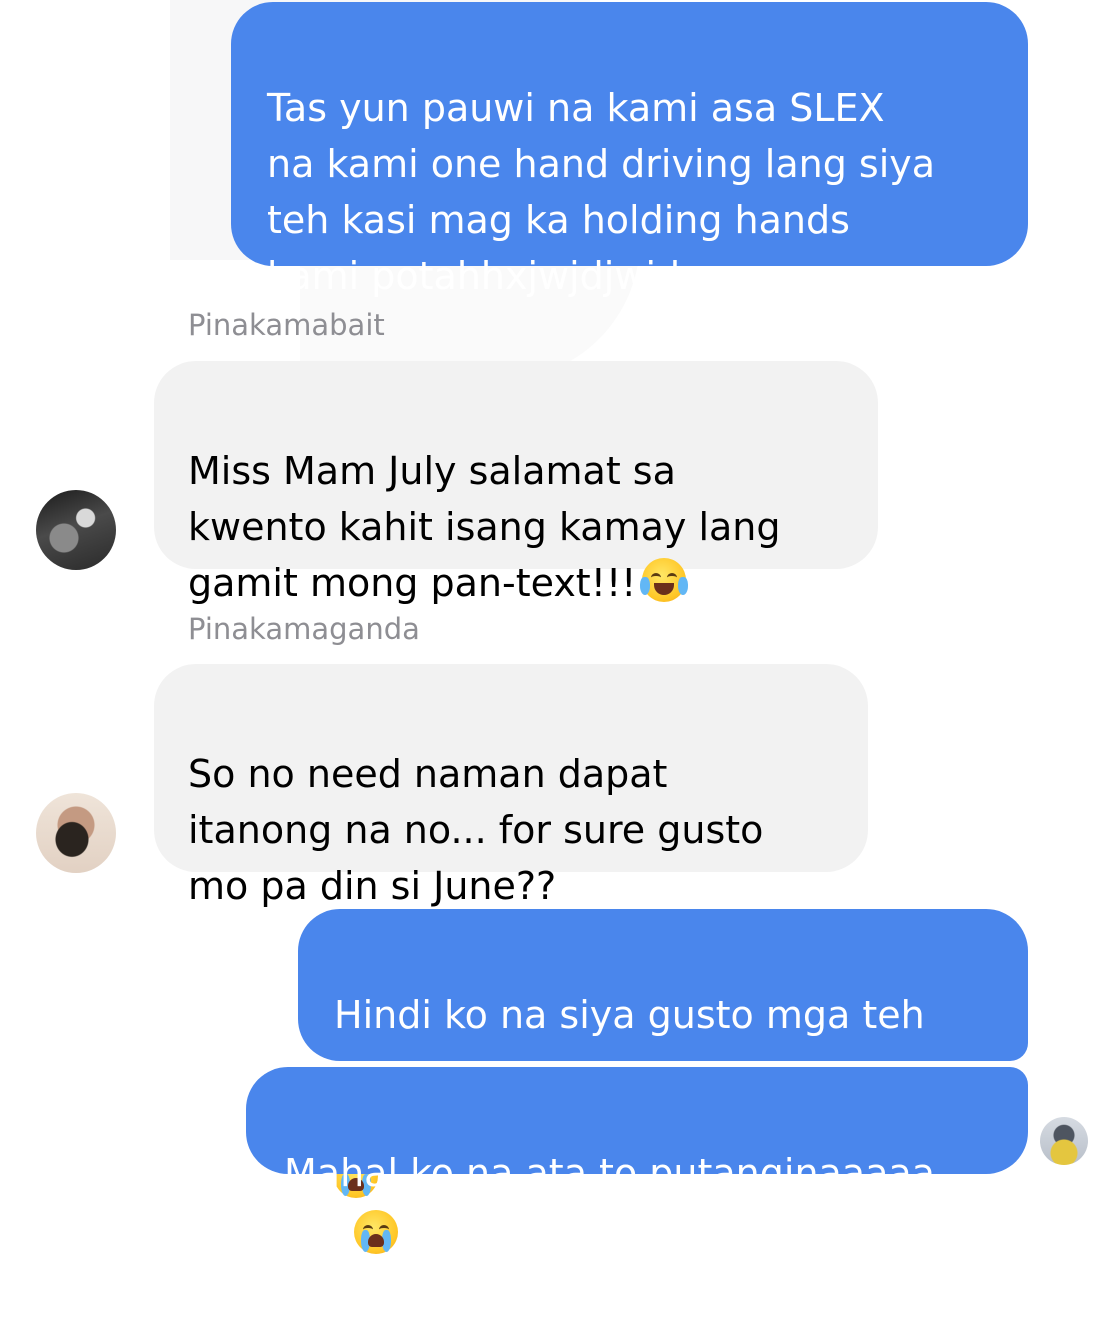  Describe the element at coordinates (376, 1232) in the screenshot. I see `loudly-crying-emoji-icon` at that location.